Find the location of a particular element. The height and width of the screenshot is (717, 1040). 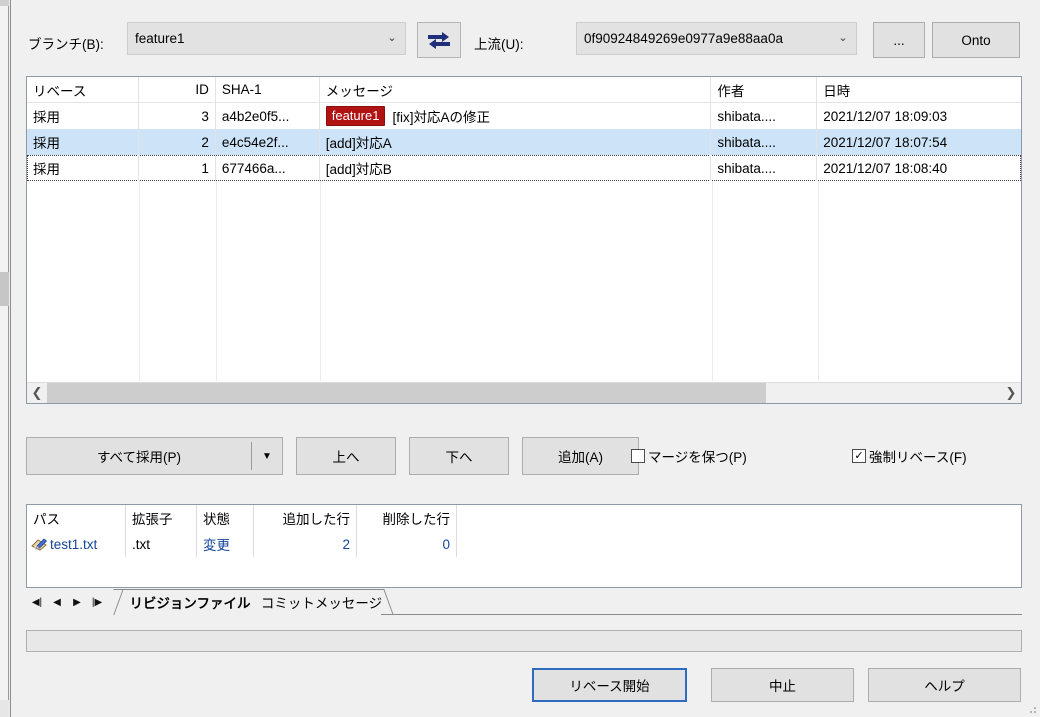

list-item: test1.txt .txt 変更 2 0 is located at coordinates (524, 544).